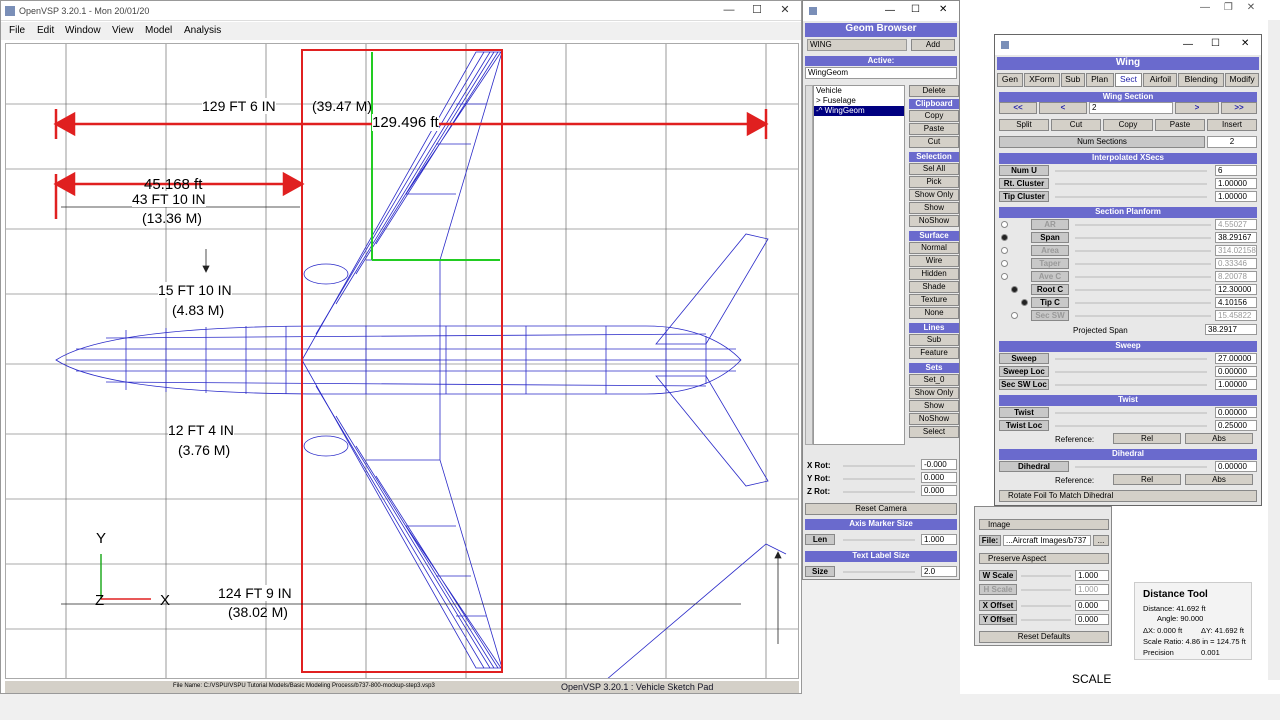 The width and height of the screenshot is (1280, 720). What do you see at coordinates (1236, 289) in the screenshot?
I see `row-value: 12.30000` at bounding box center [1236, 289].